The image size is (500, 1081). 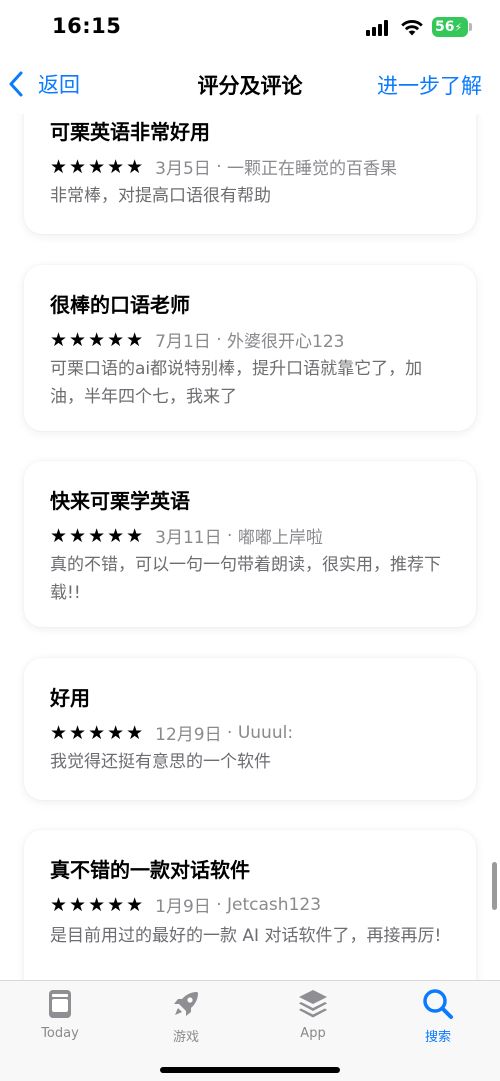 I want to click on learn-more-link: 进一步了解, so click(x=429, y=85).